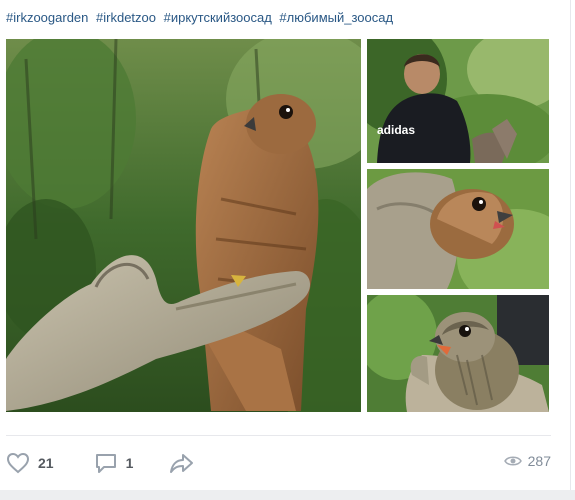 The image size is (575, 500). Describe the element at coordinates (278, 435) in the screenshot. I see `post-divider` at that location.